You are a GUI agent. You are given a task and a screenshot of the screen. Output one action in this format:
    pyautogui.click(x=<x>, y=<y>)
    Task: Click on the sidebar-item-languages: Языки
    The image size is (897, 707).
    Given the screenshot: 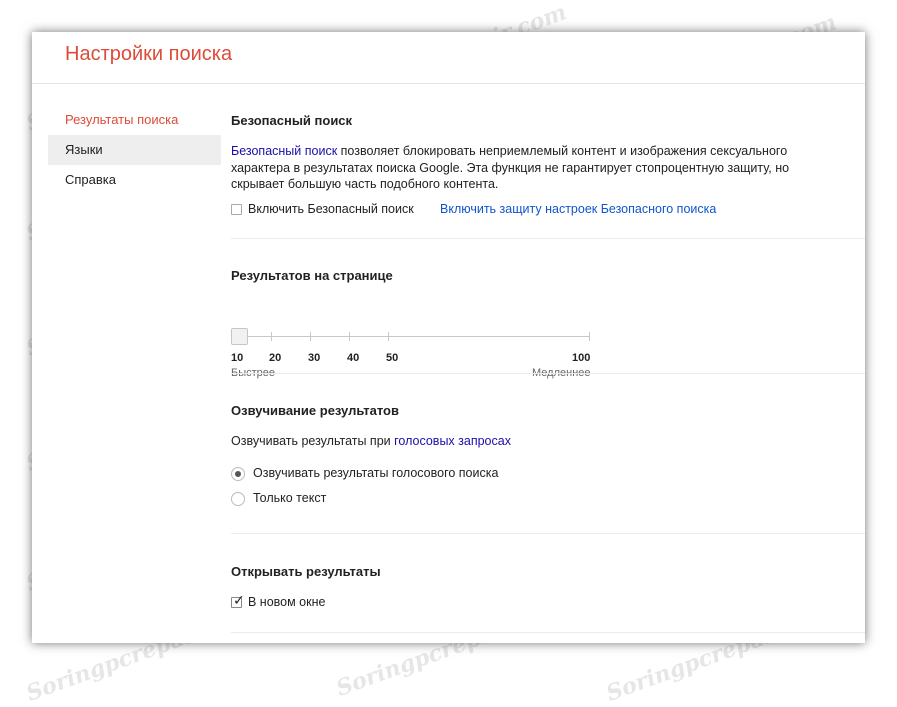 What is the action you would take?
    pyautogui.click(x=134, y=150)
    